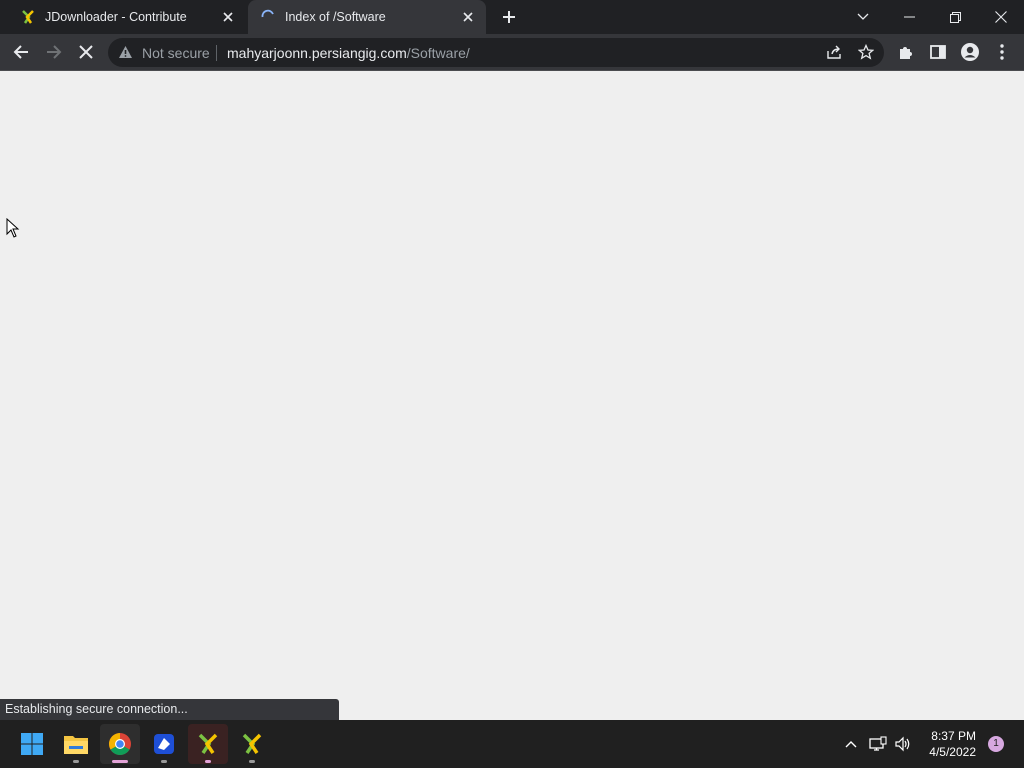 This screenshot has height=768, width=1024. Describe the element at coordinates (335, 17) in the screenshot. I see `tab-title: Index of /Software` at that location.